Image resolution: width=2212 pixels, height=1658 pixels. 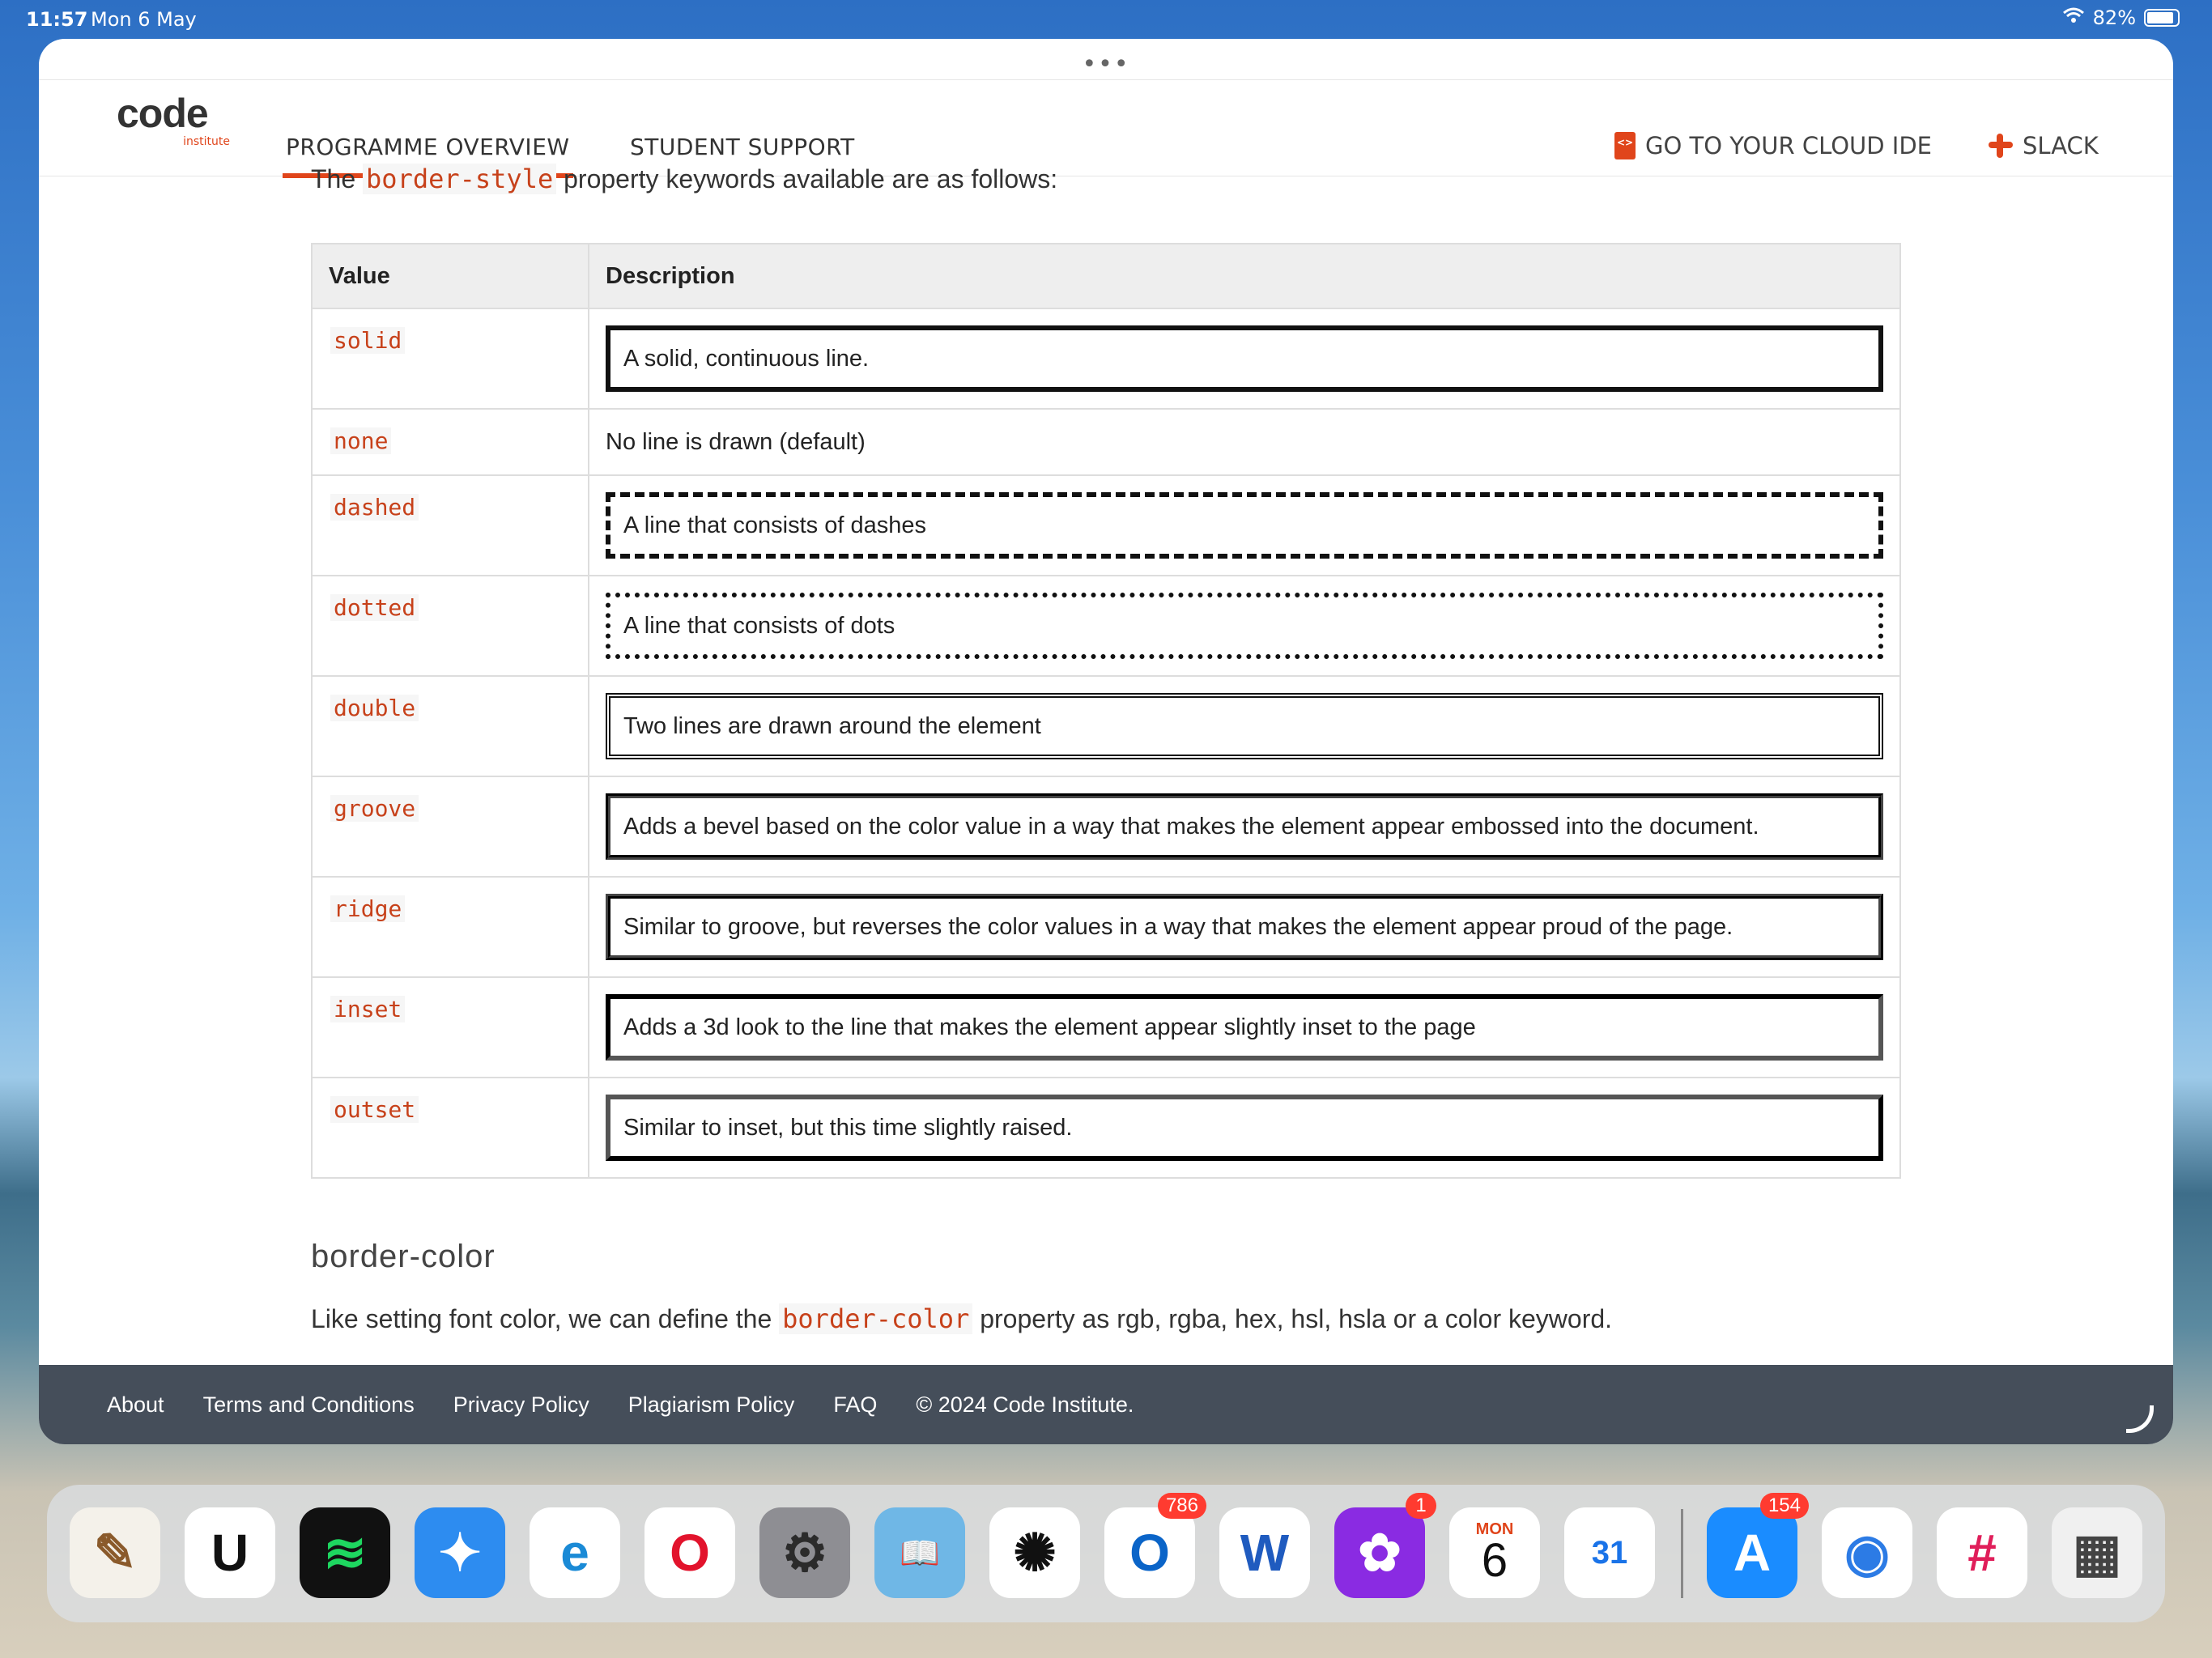 What do you see at coordinates (1025, 1404) in the screenshot?
I see `footer-copyright: © 2024 Code Institute.` at bounding box center [1025, 1404].